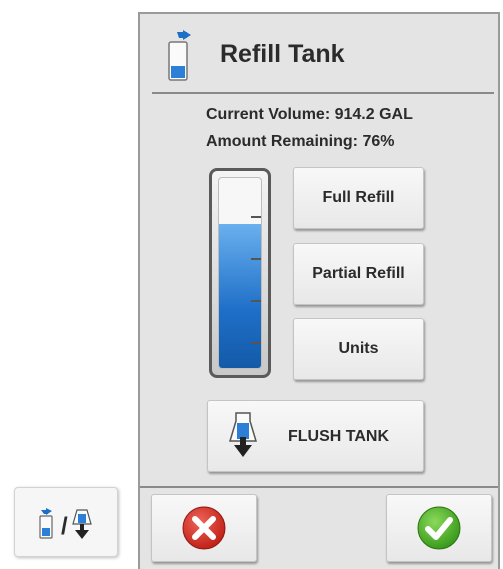  What do you see at coordinates (323, 93) in the screenshot?
I see `header-divider` at bounding box center [323, 93].